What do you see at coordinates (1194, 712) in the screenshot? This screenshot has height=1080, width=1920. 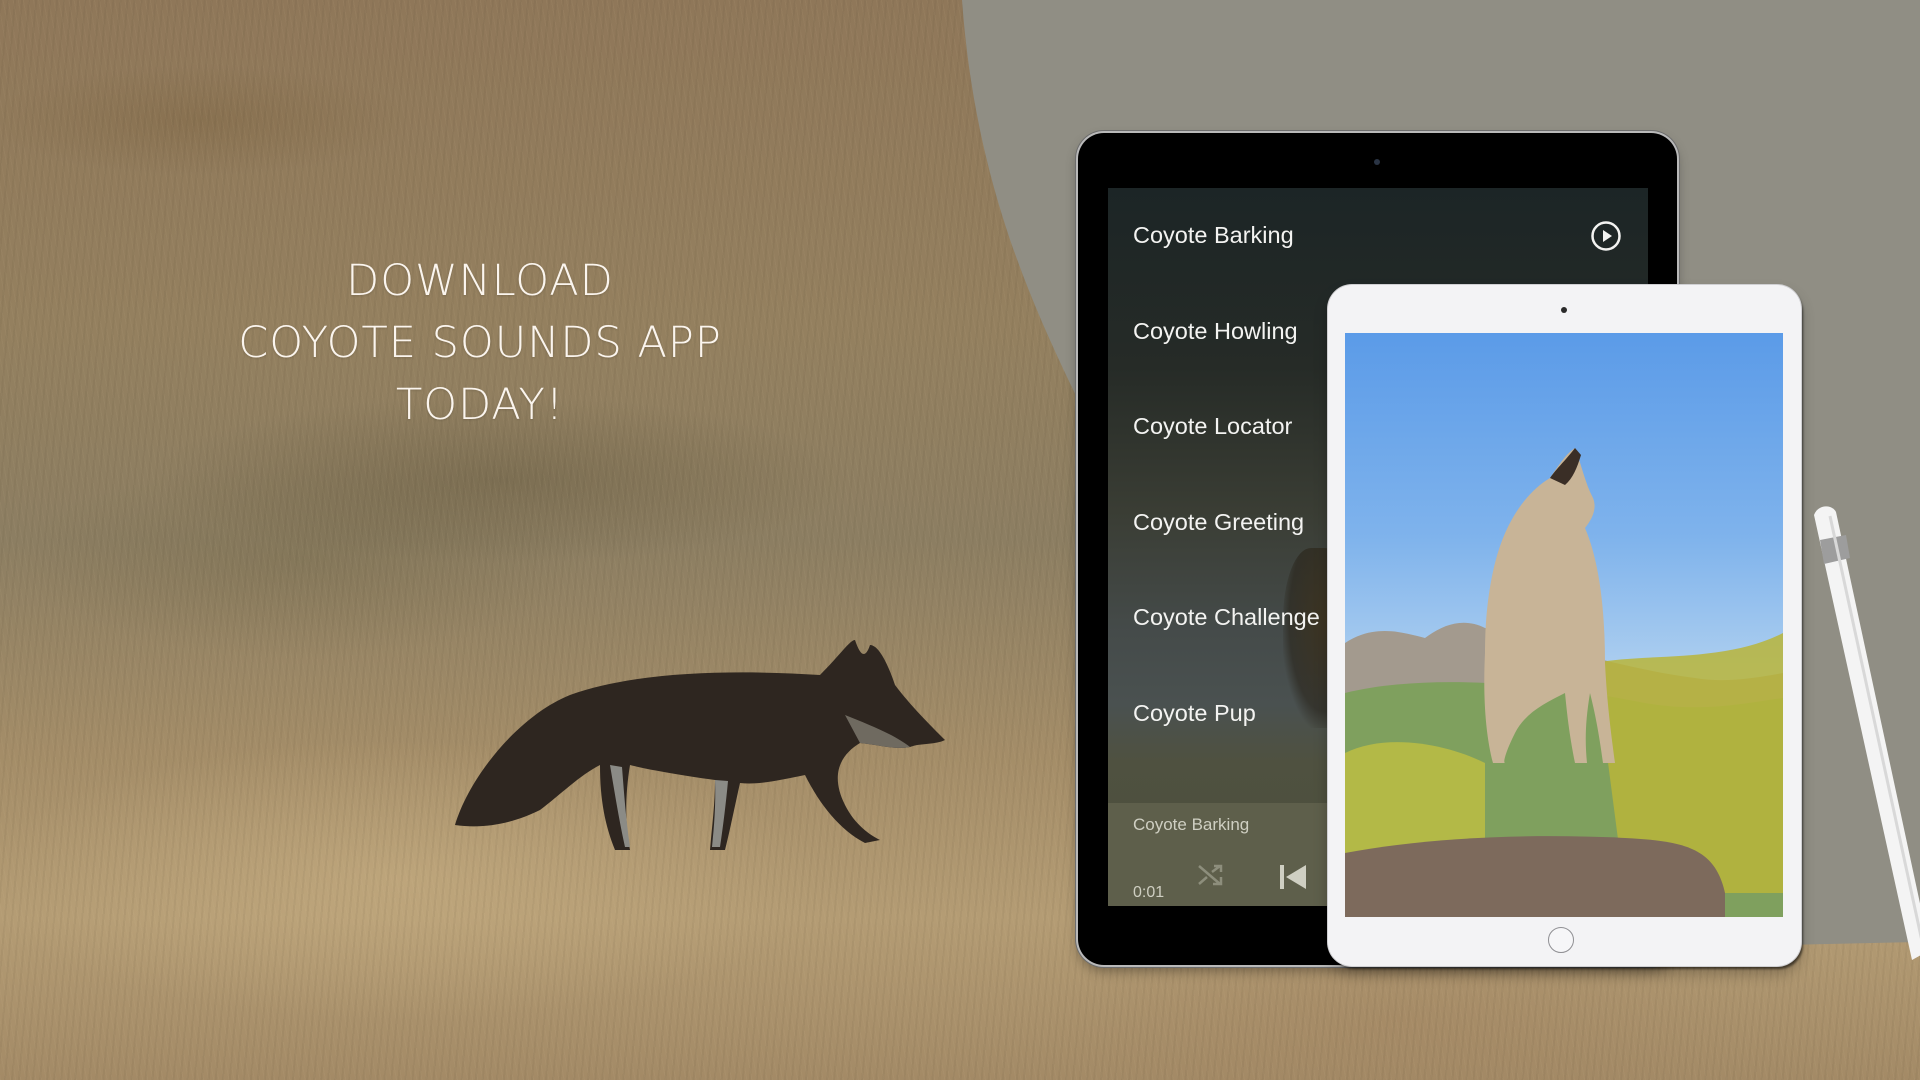 I see `track-label: Coyote Pup` at bounding box center [1194, 712].